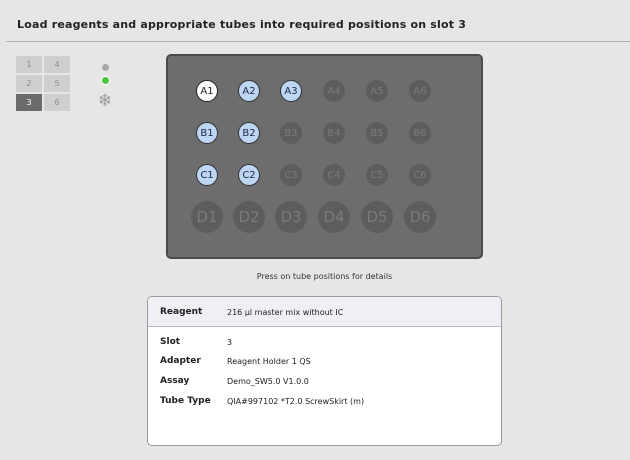 This screenshot has width=630, height=460. Describe the element at coordinates (318, 41) in the screenshot. I see `title-divider` at that location.